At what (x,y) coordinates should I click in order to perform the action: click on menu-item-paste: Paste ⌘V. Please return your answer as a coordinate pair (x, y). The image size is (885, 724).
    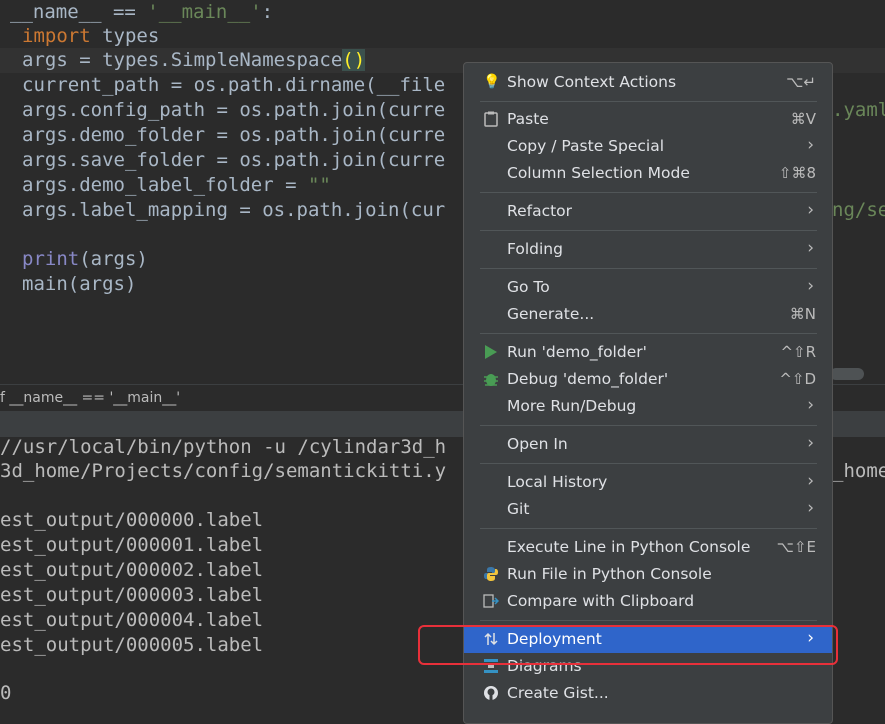
    Looking at the image, I should click on (648, 119).